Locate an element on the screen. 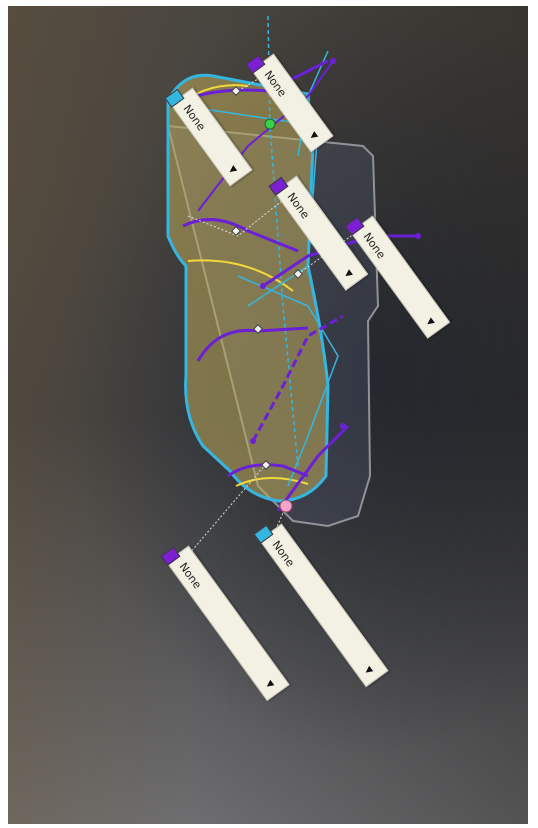 The image size is (538, 828). pink-pivot-point is located at coordinates (286, 506).